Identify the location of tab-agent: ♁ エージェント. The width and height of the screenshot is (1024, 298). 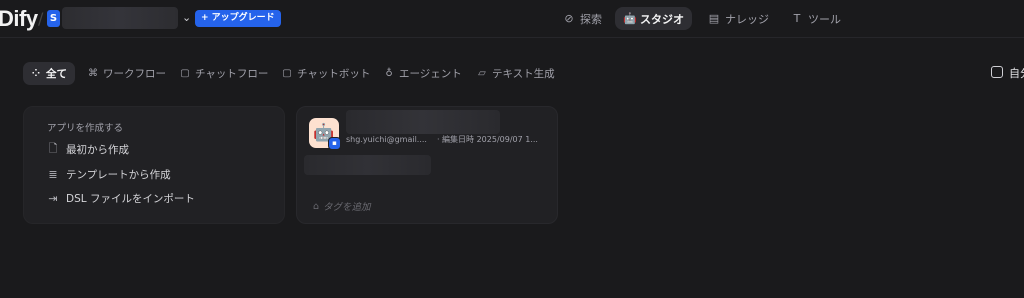
(423, 73).